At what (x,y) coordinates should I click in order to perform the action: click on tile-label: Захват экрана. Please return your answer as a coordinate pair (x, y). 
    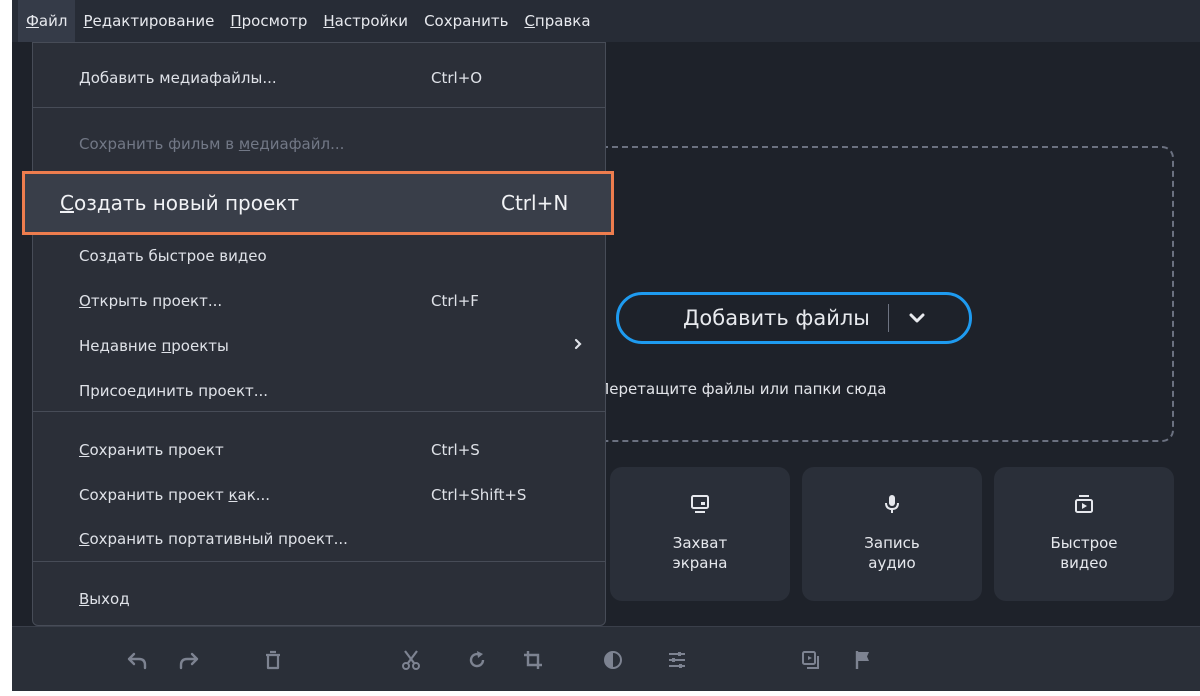
    Looking at the image, I should click on (700, 553).